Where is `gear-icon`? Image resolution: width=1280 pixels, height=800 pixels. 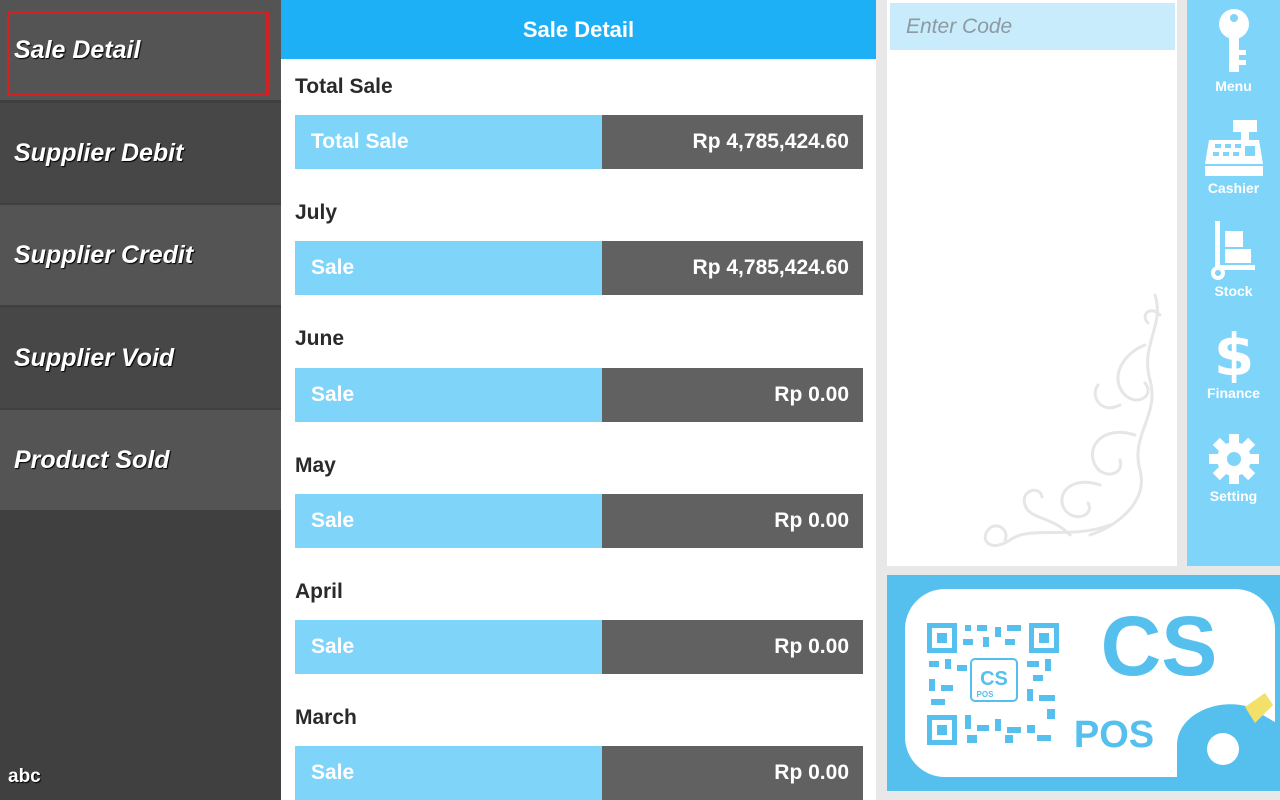
gear-icon is located at coordinates (1233, 459).